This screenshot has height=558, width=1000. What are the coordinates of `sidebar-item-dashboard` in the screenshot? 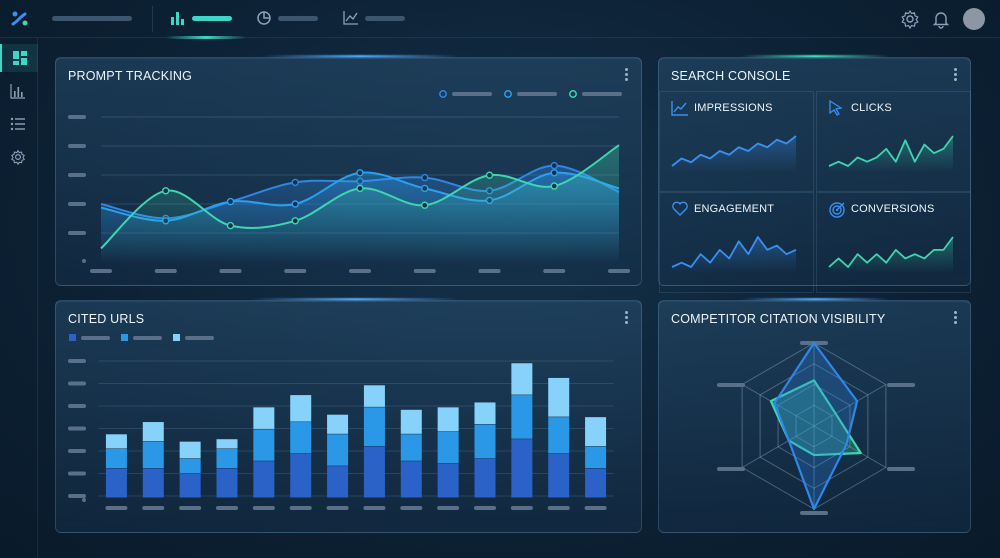 It's located at (19, 58).